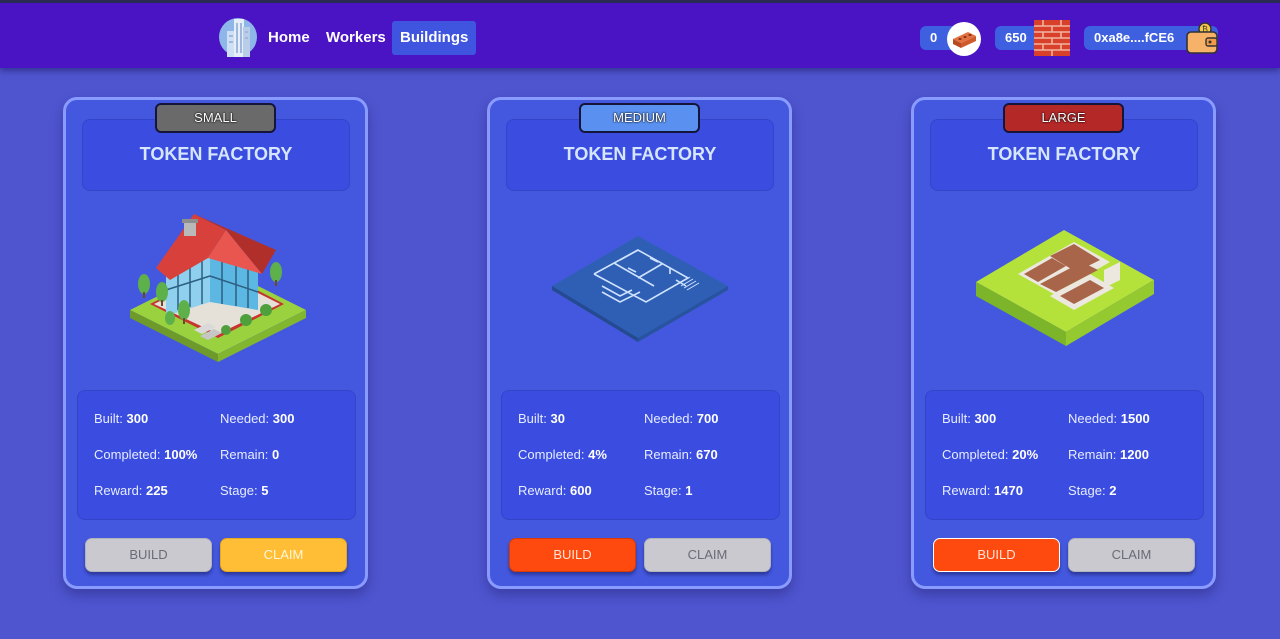 Image resolution: width=1280 pixels, height=639 pixels. I want to click on needed-stat: Needed: 700, so click(681, 418).